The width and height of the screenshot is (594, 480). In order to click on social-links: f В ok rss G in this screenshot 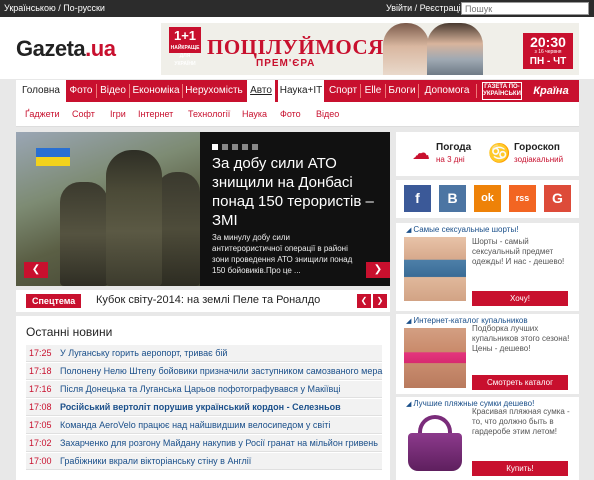, I will do `click(487, 199)`.